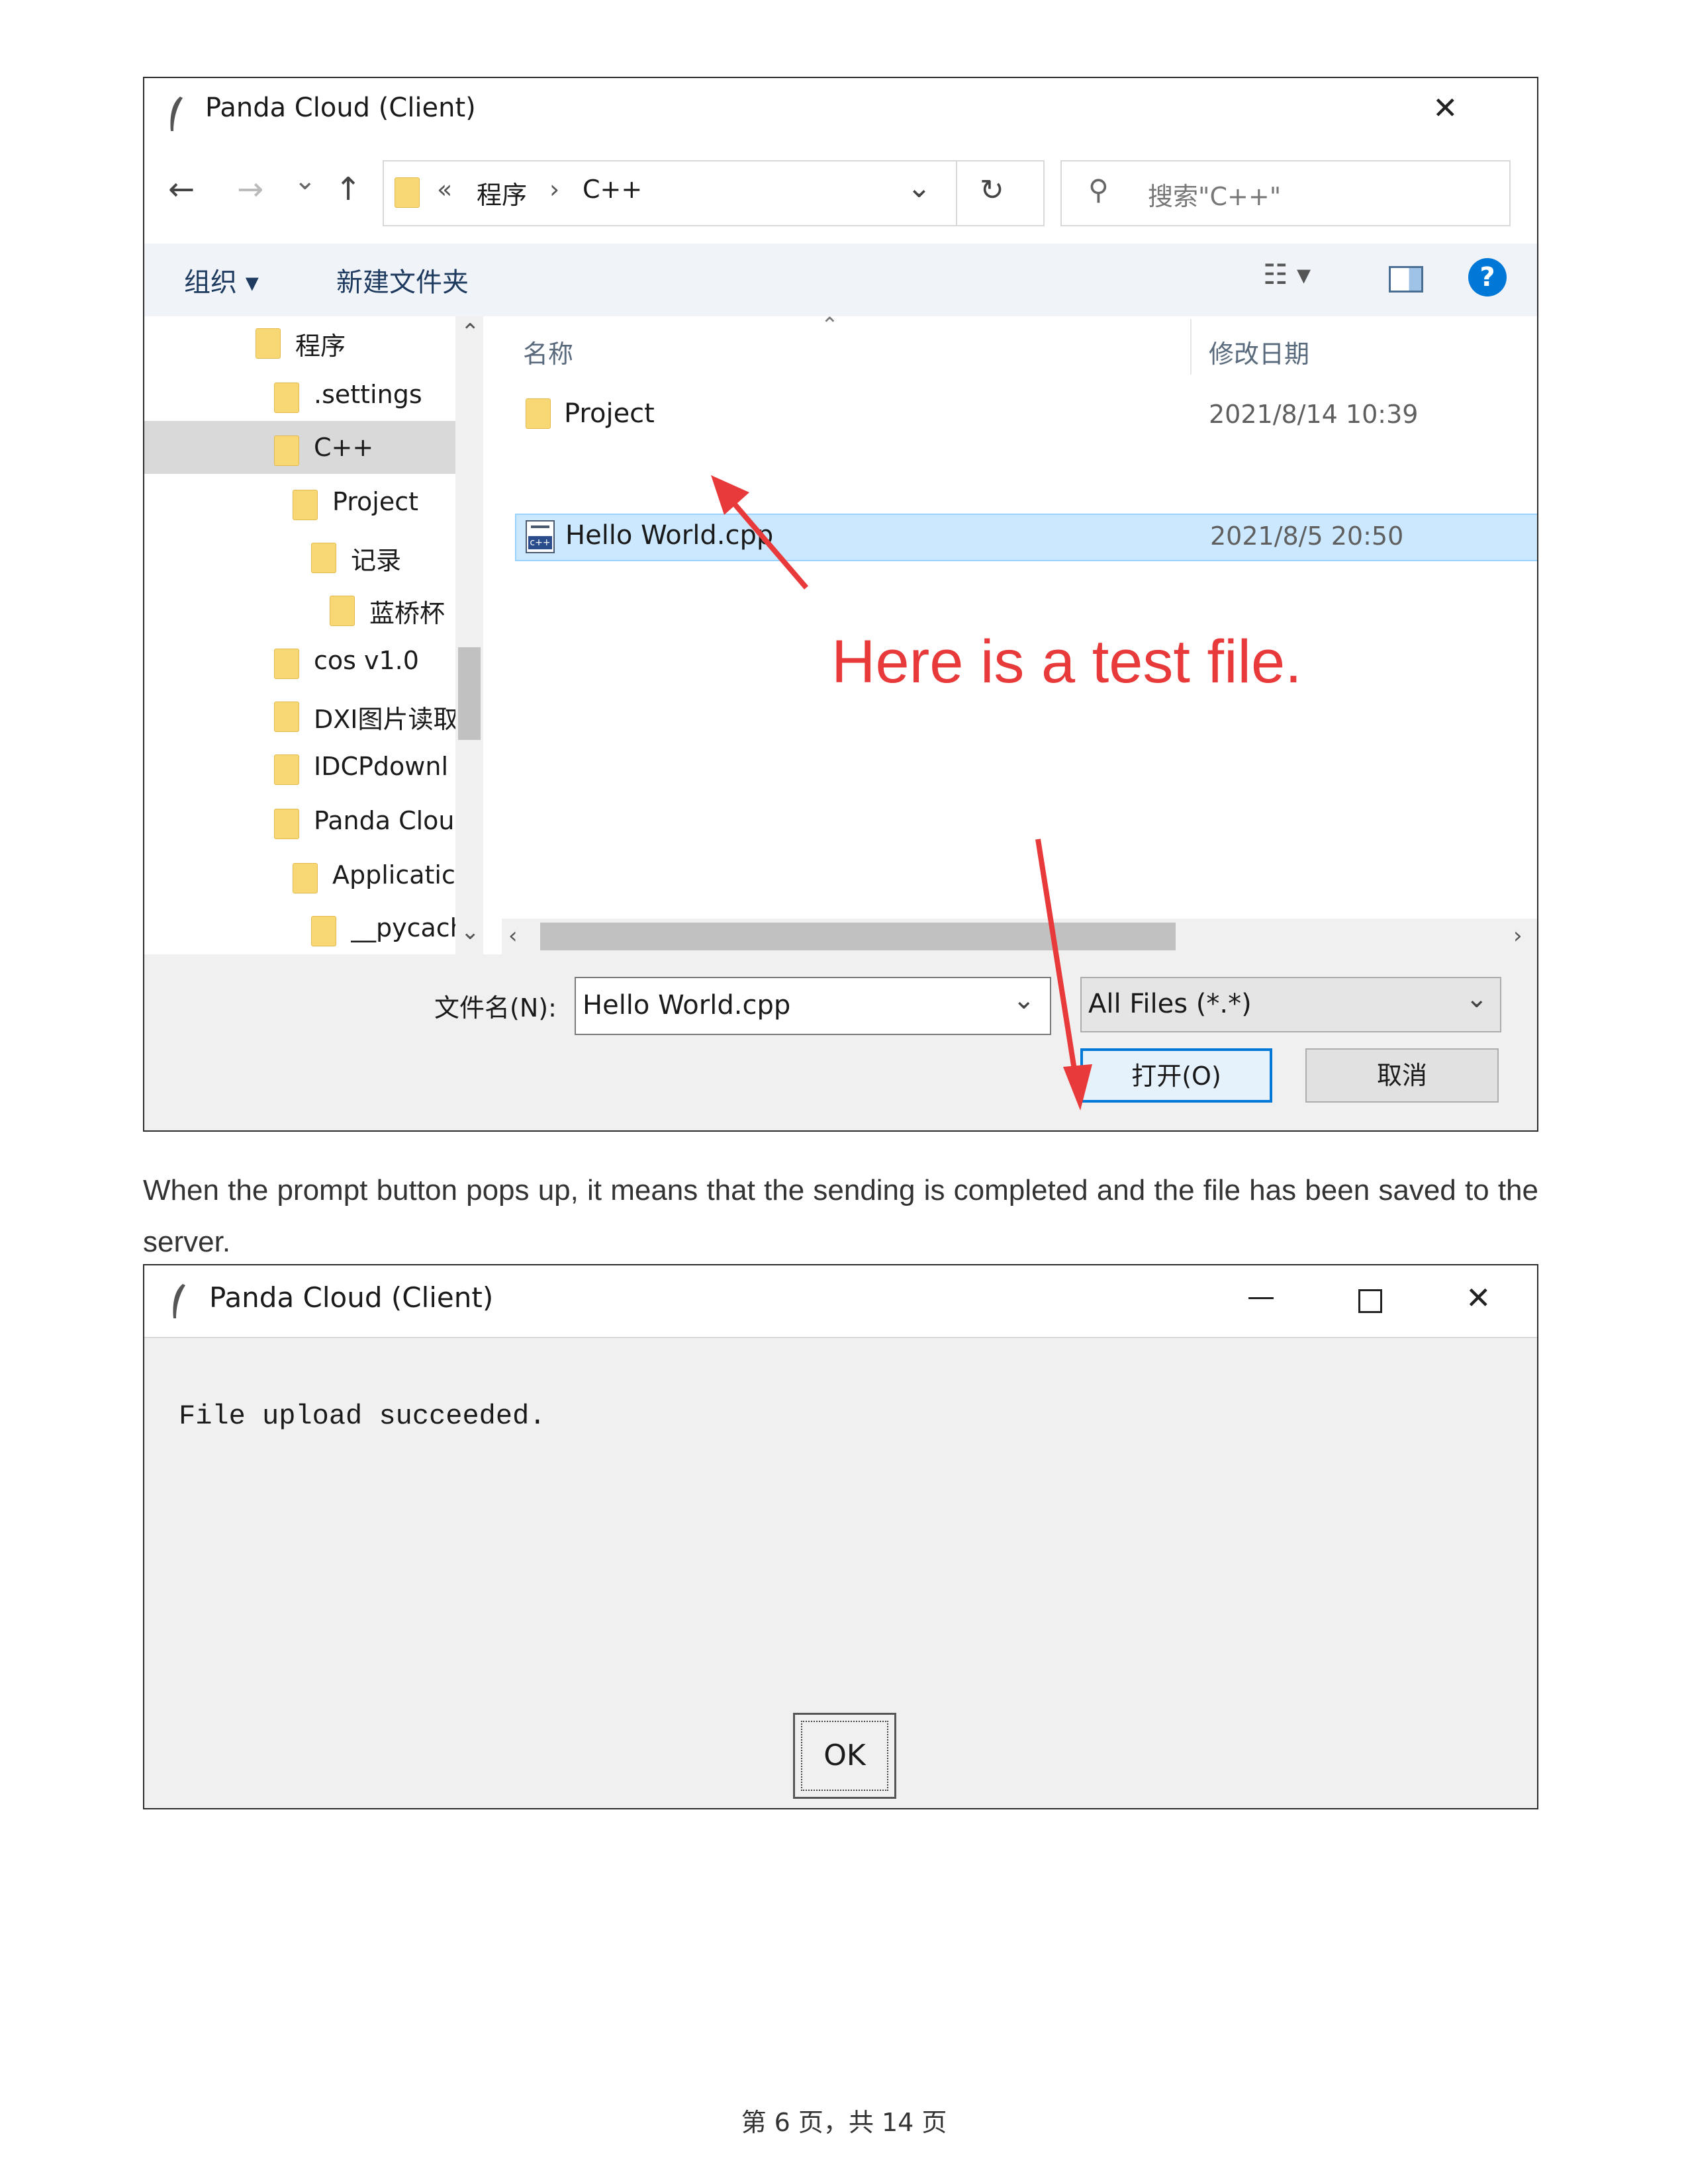 This screenshot has width=1688, height=2184. I want to click on page-footer: 第 6 页，共 14 页, so click(844, 2122).